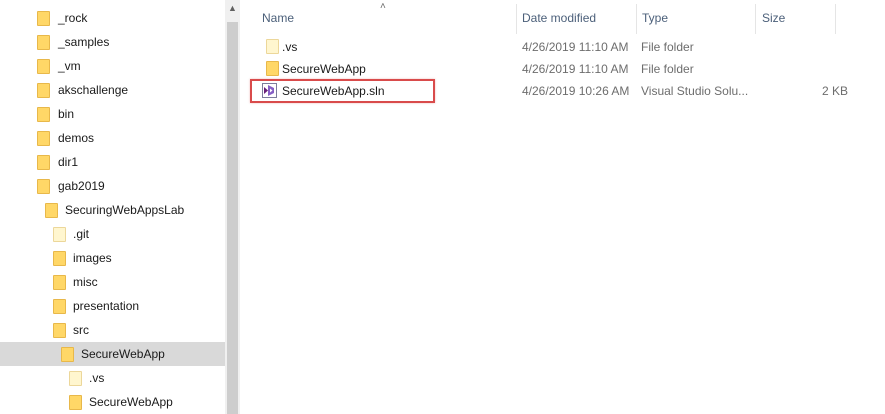  Describe the element at coordinates (290, 47) in the screenshot. I see `file-name: .vs` at that location.